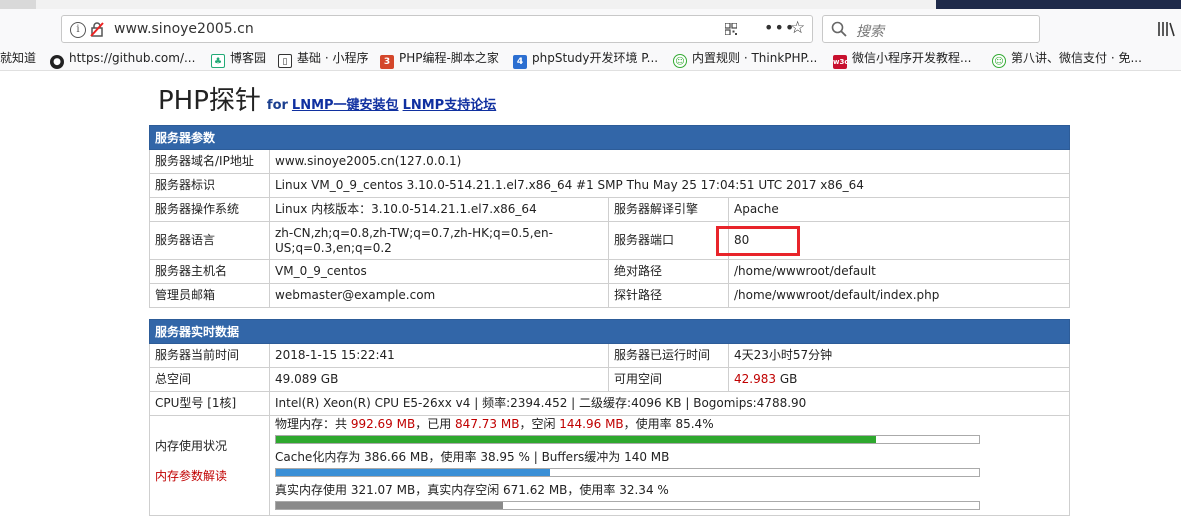 Image resolution: width=1181 pixels, height=517 pixels. I want to click on hostname-label: 服务器主机名, so click(209, 271).